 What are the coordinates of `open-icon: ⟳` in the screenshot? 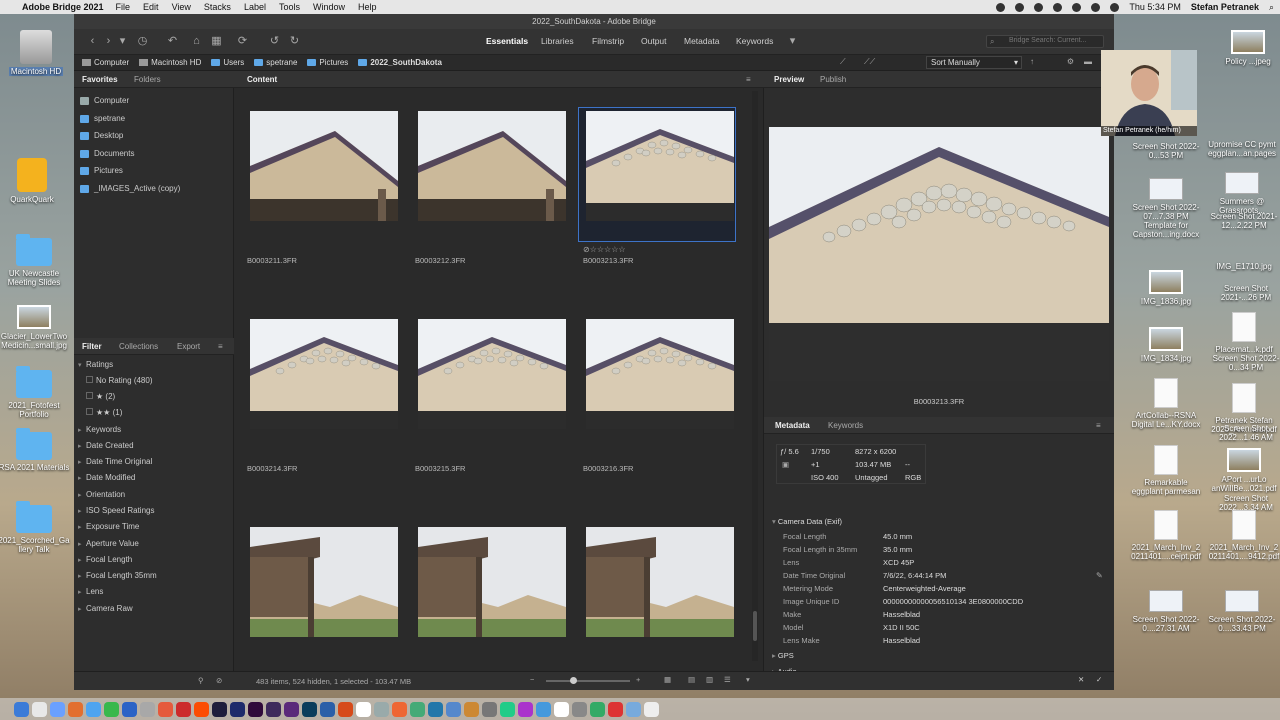 It's located at (242, 41).